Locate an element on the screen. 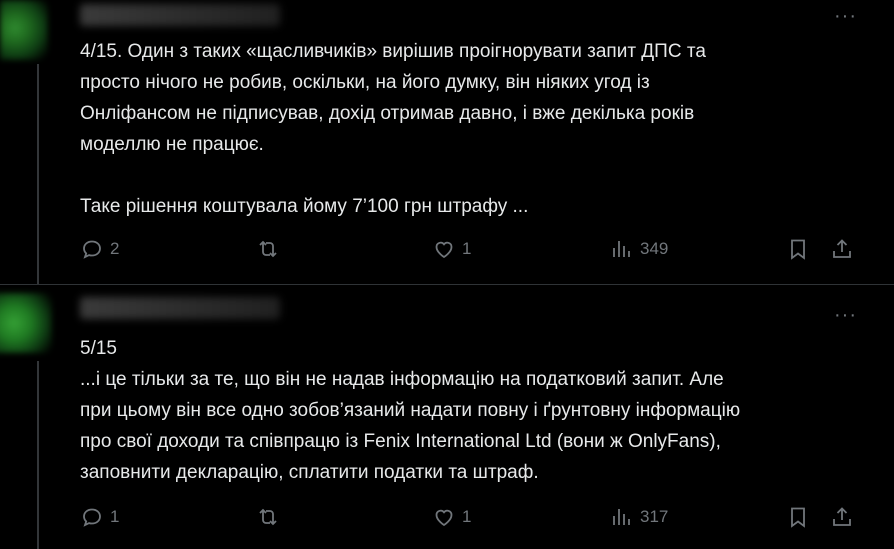 Image resolution: width=894 pixels, height=549 pixels. views-count: 349 is located at coordinates (654, 248).